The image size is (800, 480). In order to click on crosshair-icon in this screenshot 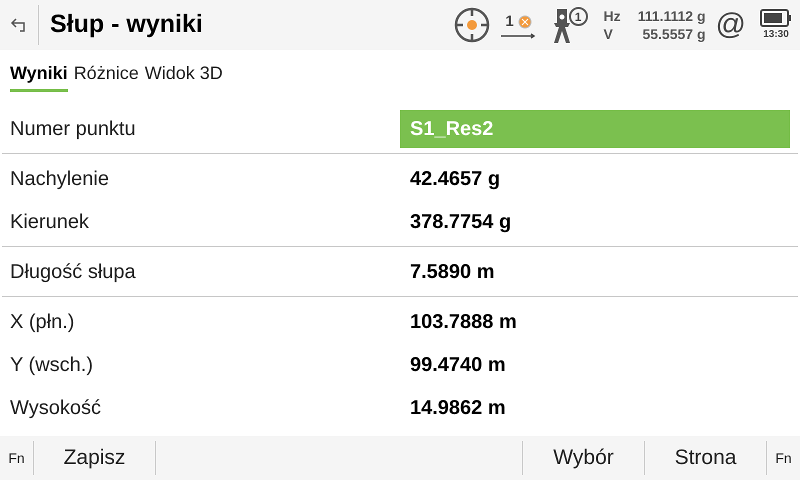, I will do `click(471, 25)`.